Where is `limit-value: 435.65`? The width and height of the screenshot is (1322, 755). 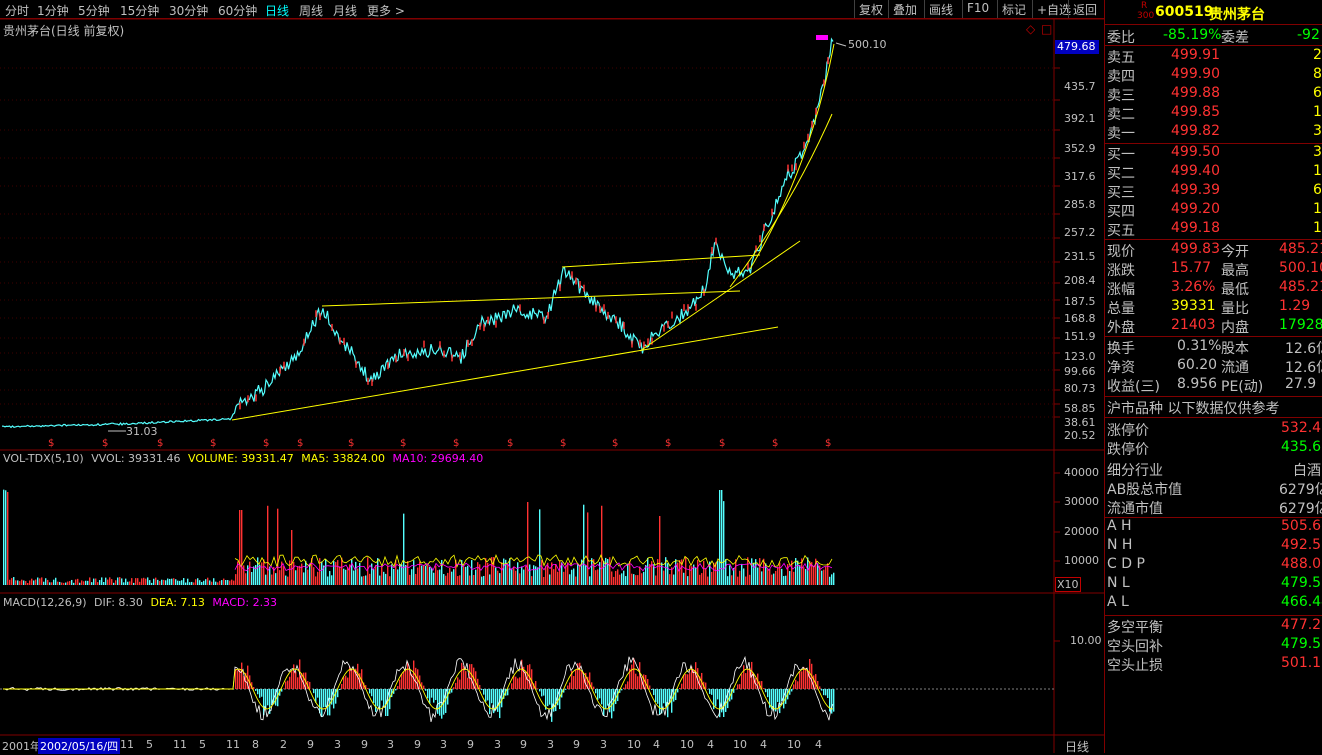
limit-value: 435.65 is located at coordinates (1301, 447).